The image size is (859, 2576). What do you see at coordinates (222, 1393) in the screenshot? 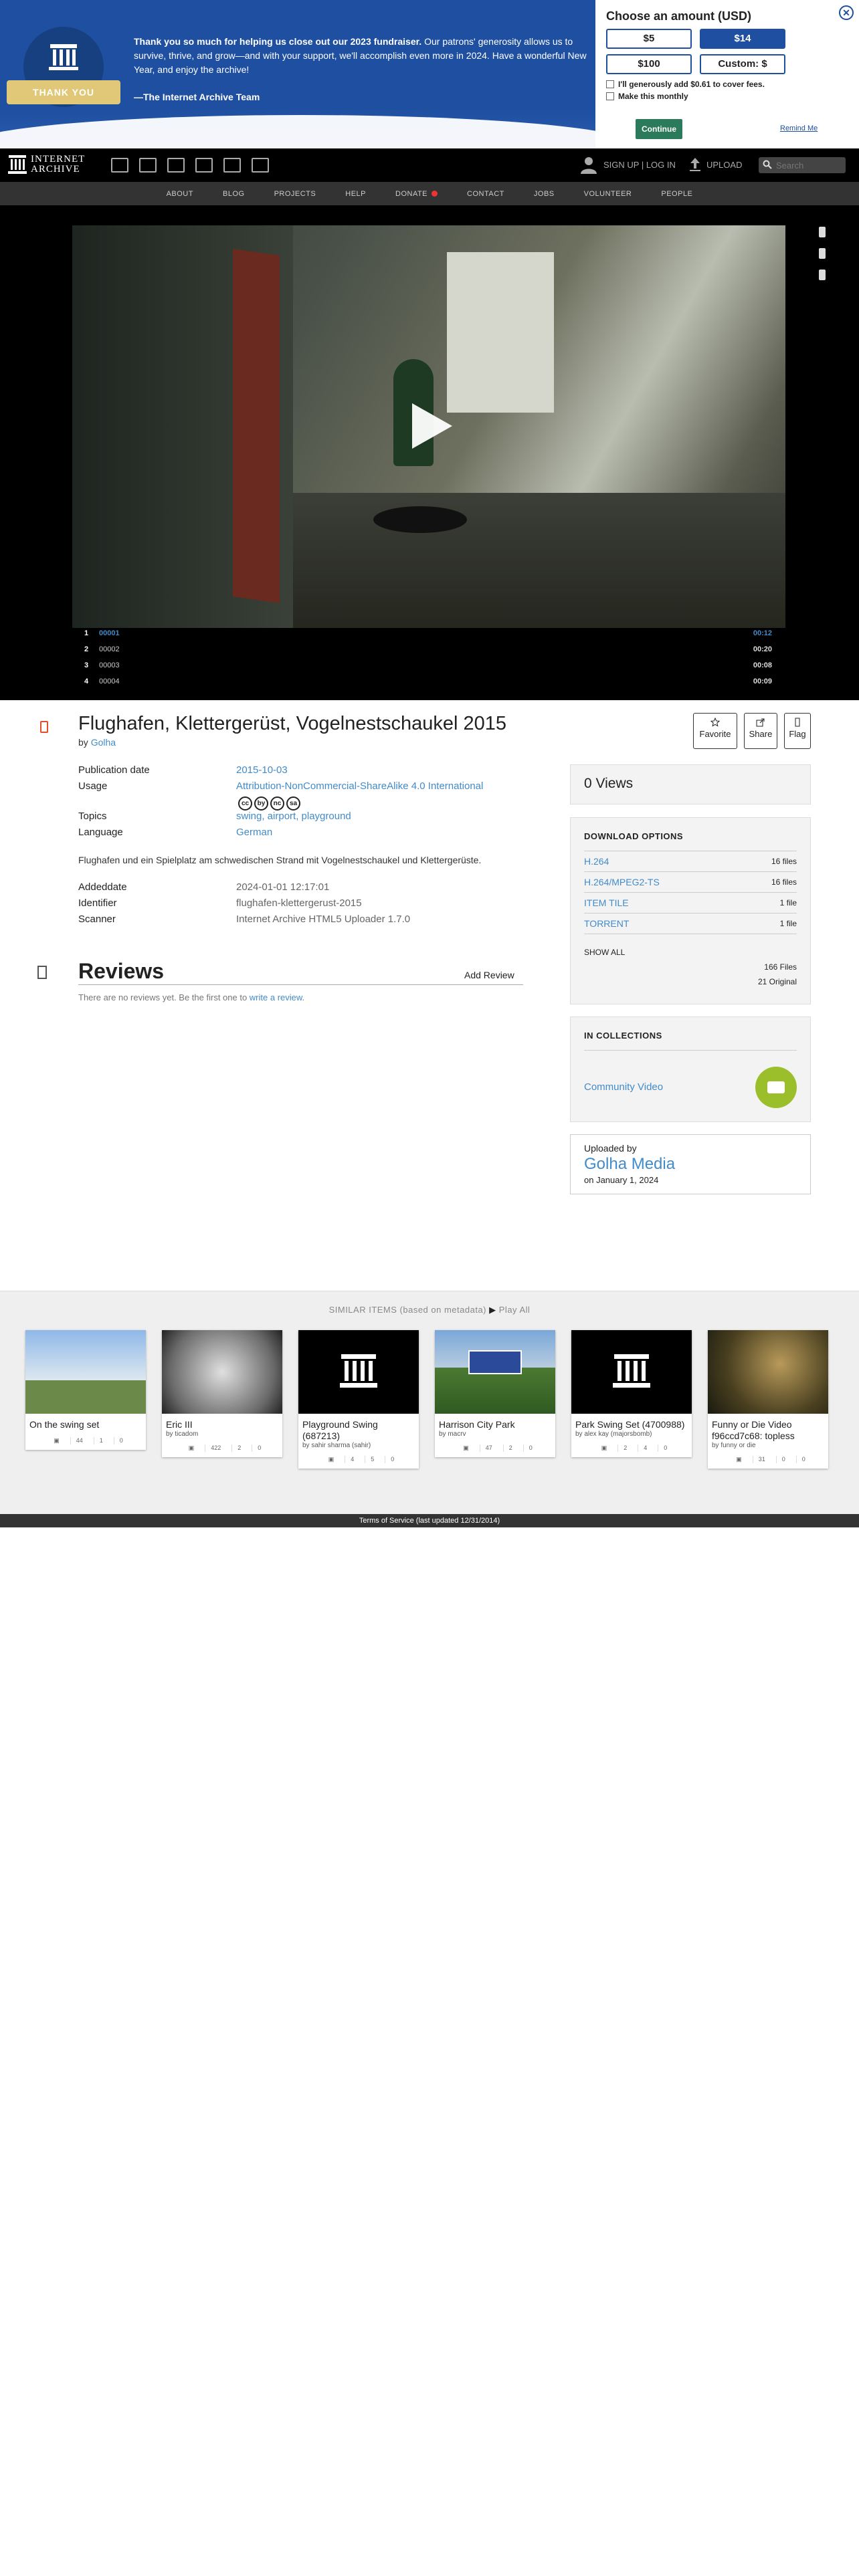
I see `similar-item-tile: Eric III by ticadom ▣ 422 2 0` at bounding box center [222, 1393].